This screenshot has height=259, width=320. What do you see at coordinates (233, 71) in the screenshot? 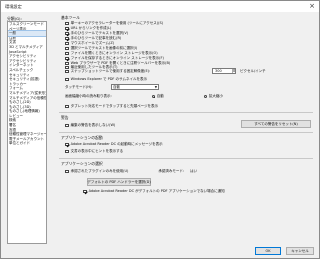
I see `spinner-arrows-icon: ▲ ▼` at bounding box center [233, 71].